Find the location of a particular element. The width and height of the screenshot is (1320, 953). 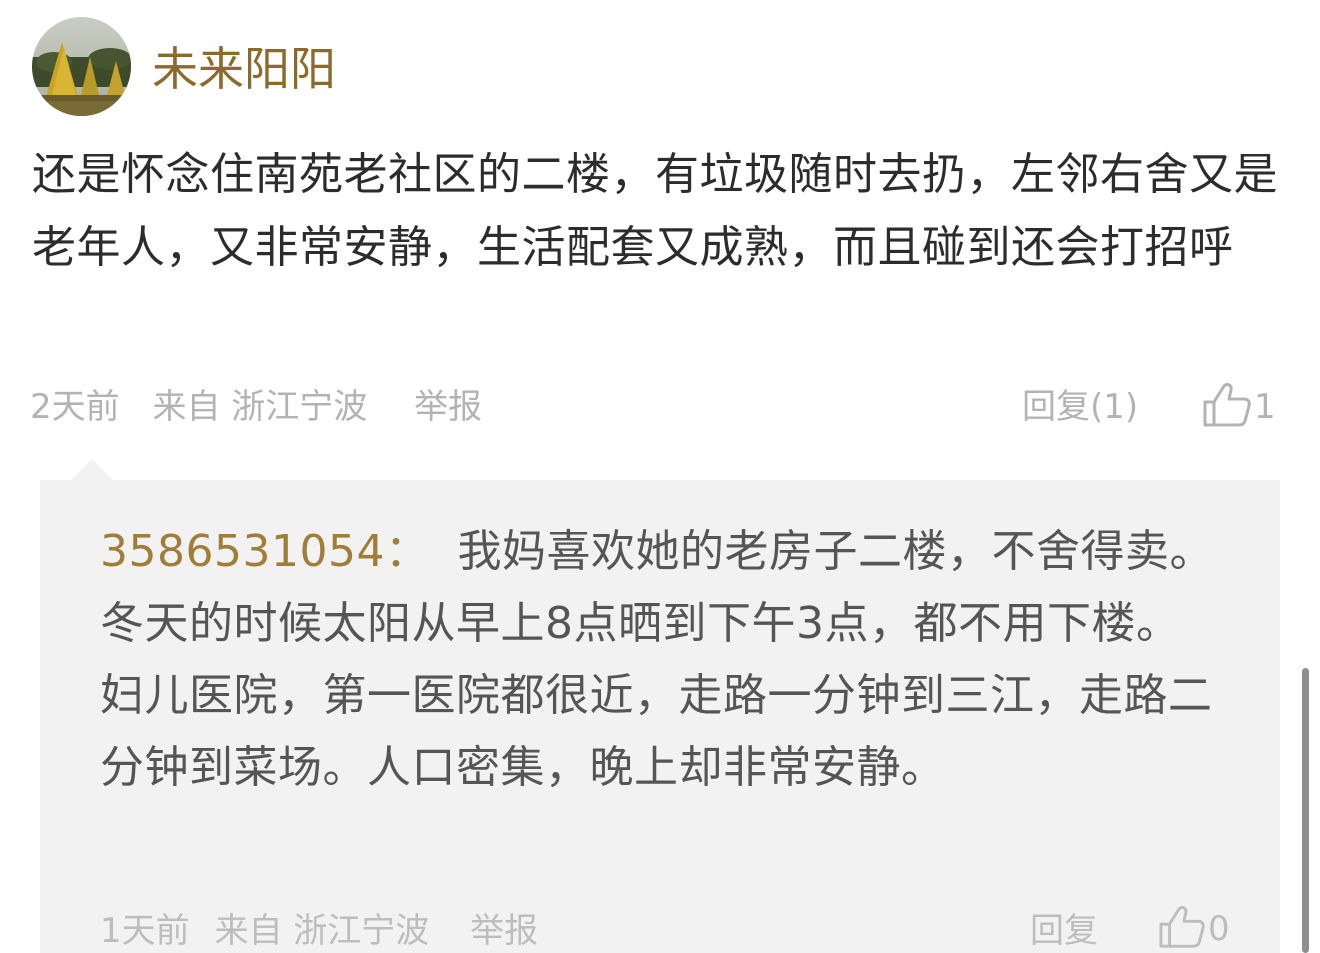

comment-meta: 2天前 来自 浙江宁波 举报 is located at coordinates (267, 407).